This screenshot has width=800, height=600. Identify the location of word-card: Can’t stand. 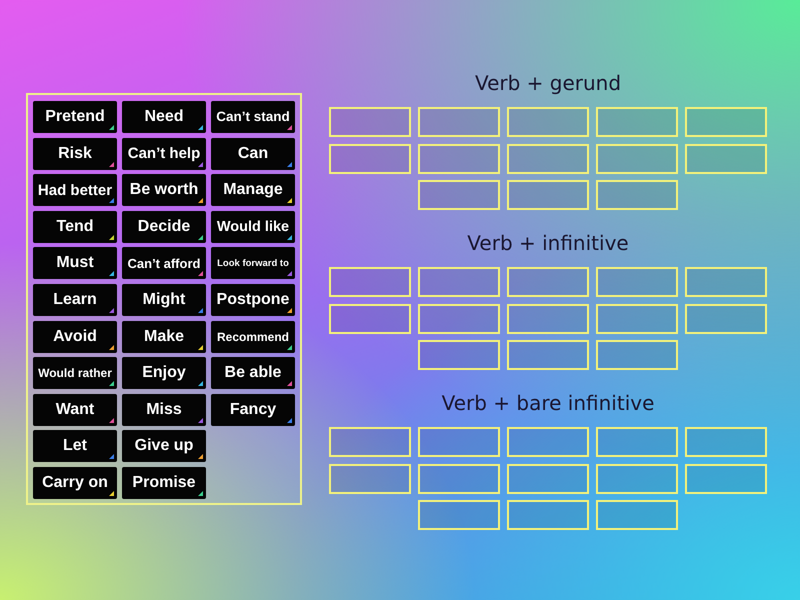
(253, 117).